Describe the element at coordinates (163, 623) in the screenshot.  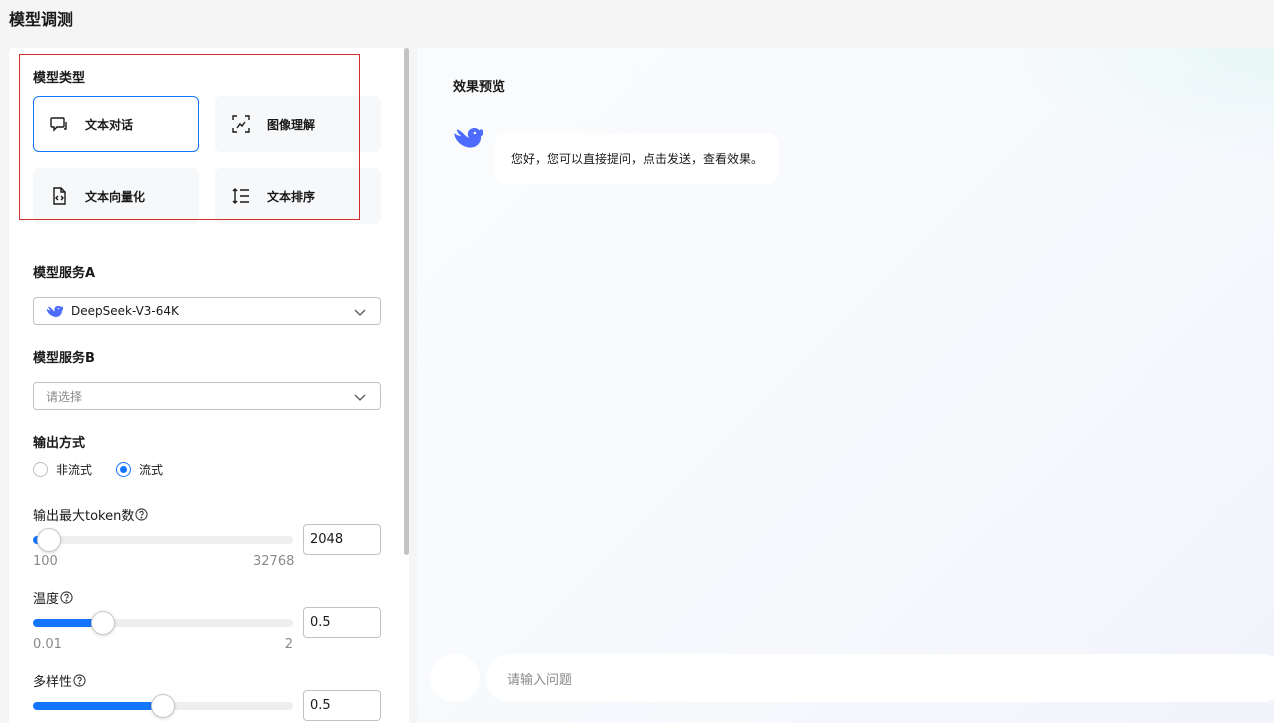
I see `temperature-slider` at that location.